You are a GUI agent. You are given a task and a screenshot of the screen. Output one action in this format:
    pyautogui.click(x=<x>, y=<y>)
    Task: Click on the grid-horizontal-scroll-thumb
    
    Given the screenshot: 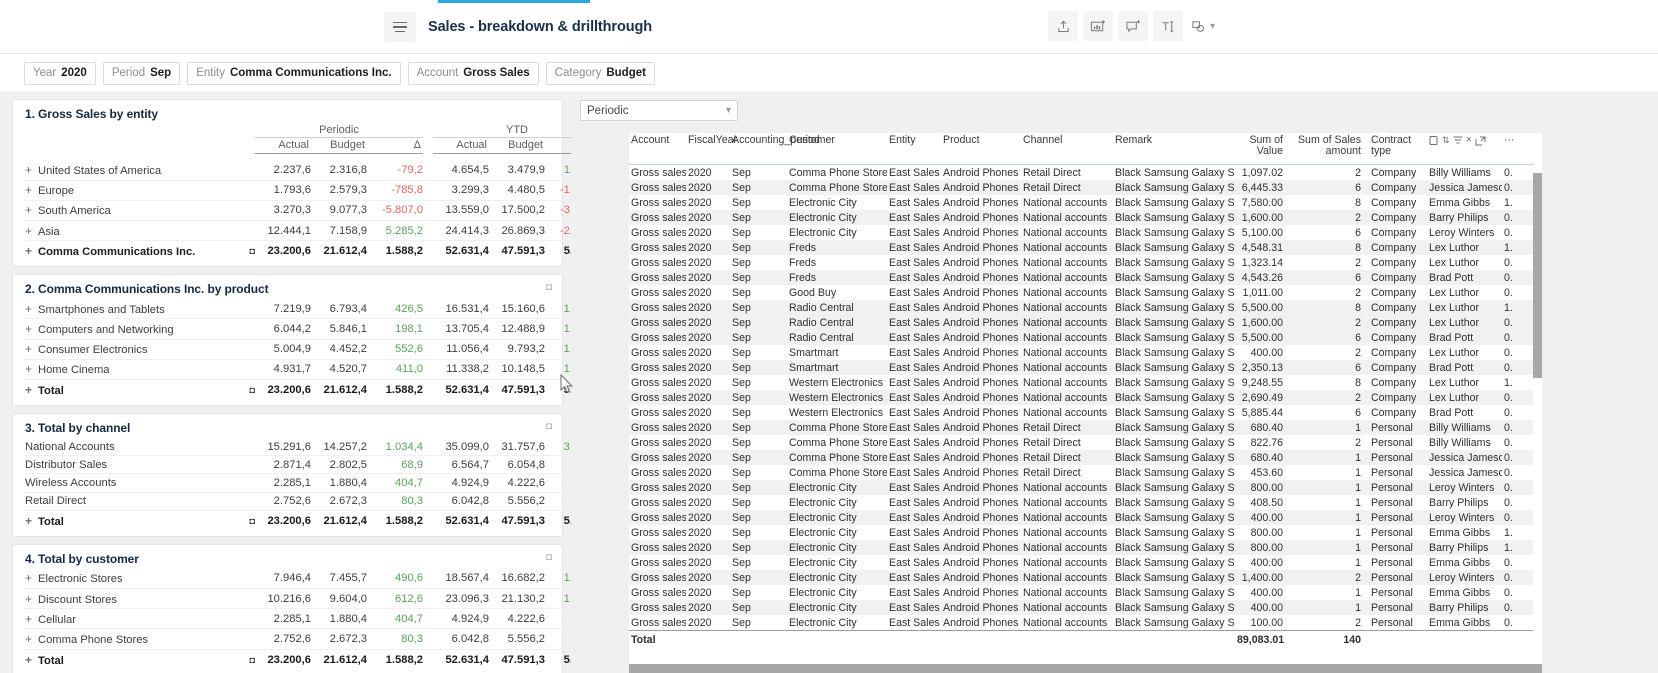 What is the action you would take?
    pyautogui.click(x=1085, y=668)
    